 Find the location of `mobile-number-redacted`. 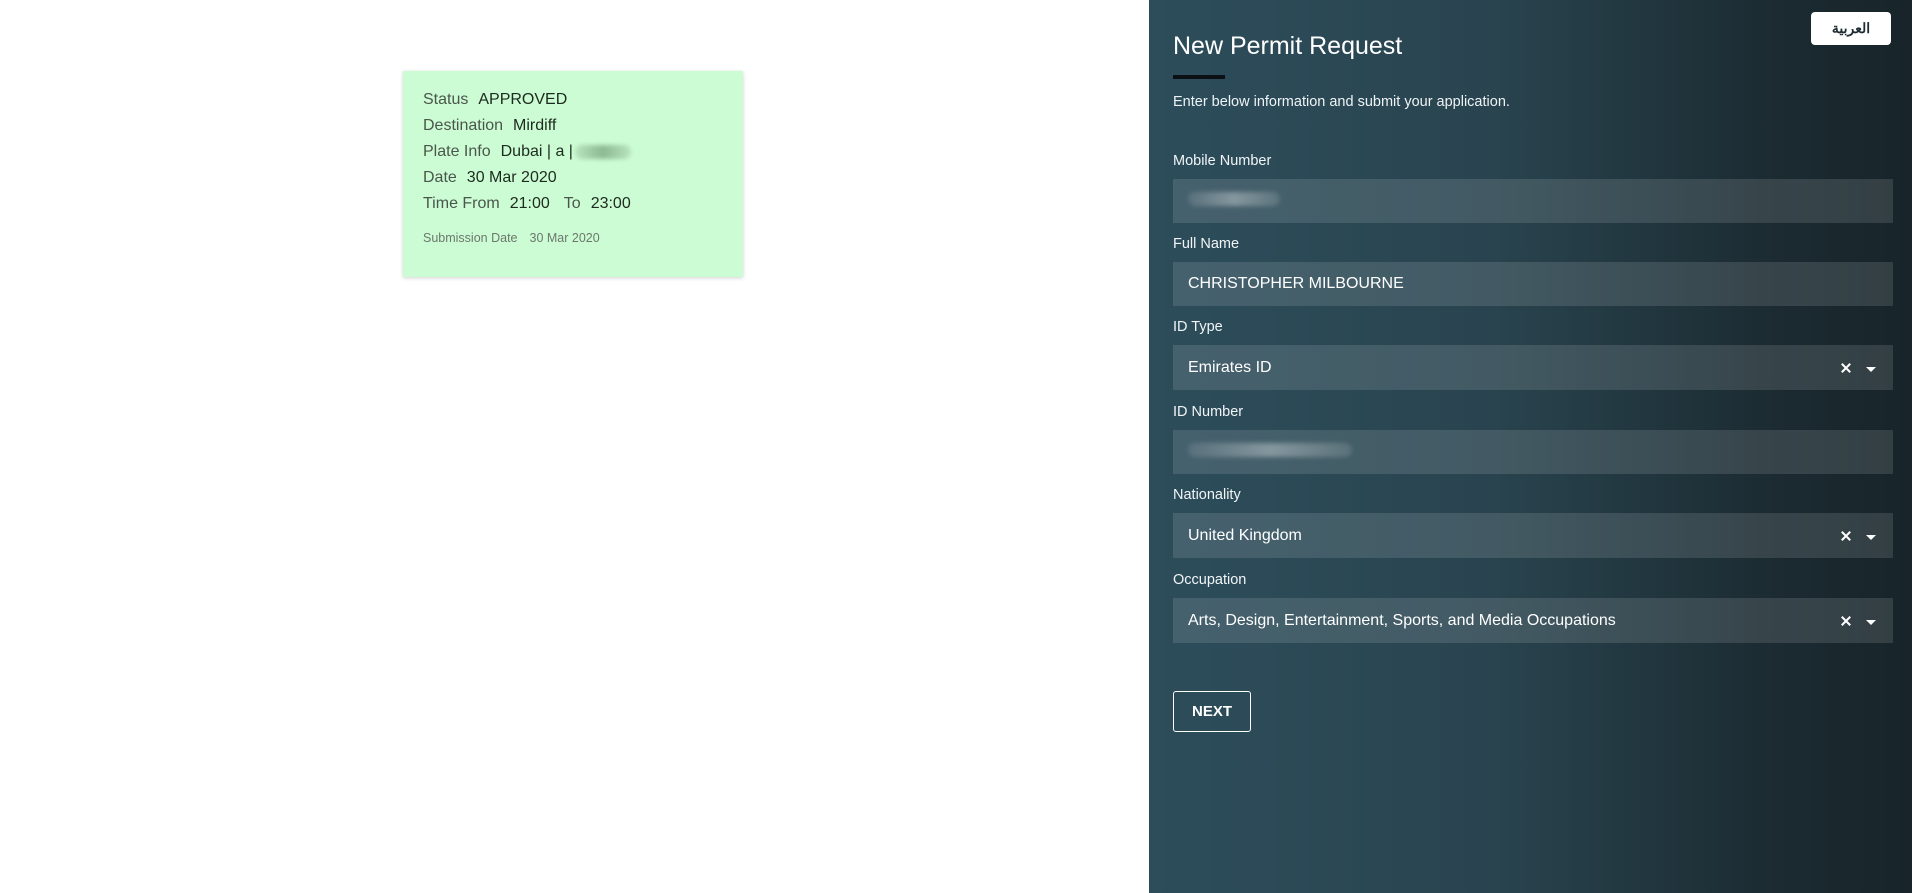

mobile-number-redacted is located at coordinates (1234, 198).